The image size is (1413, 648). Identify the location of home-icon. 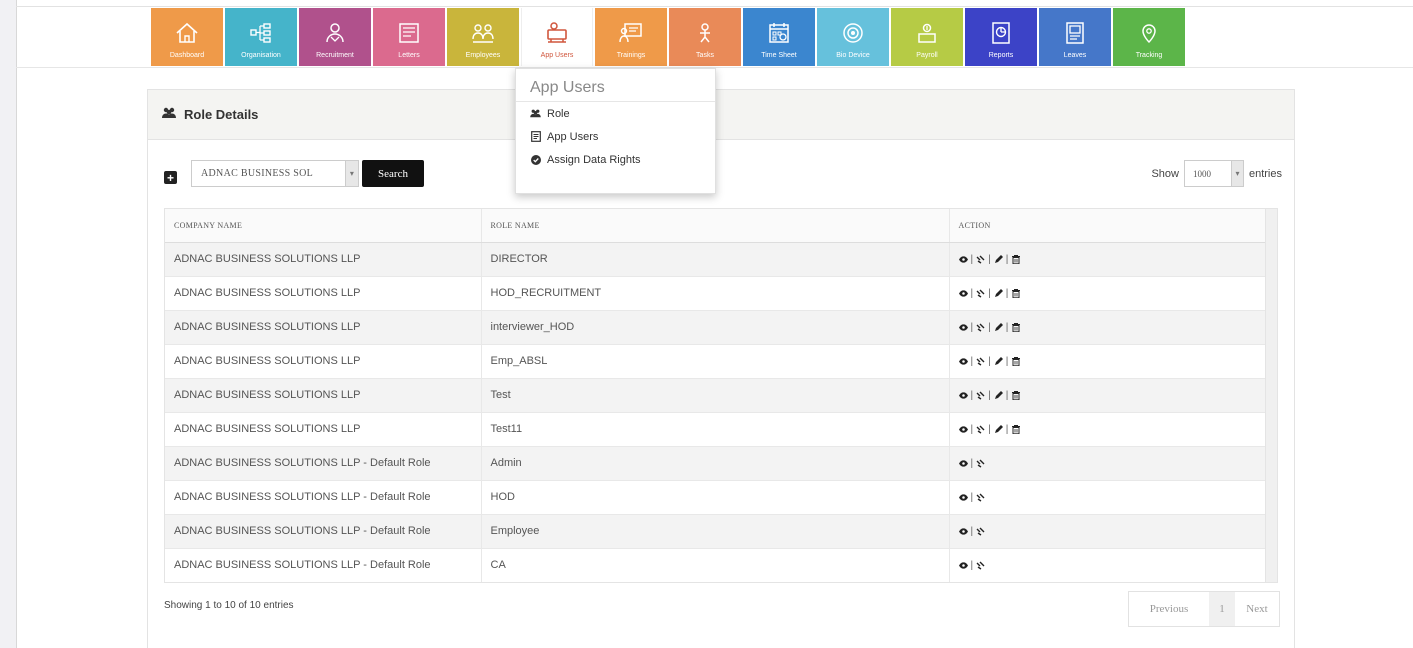
(187, 33).